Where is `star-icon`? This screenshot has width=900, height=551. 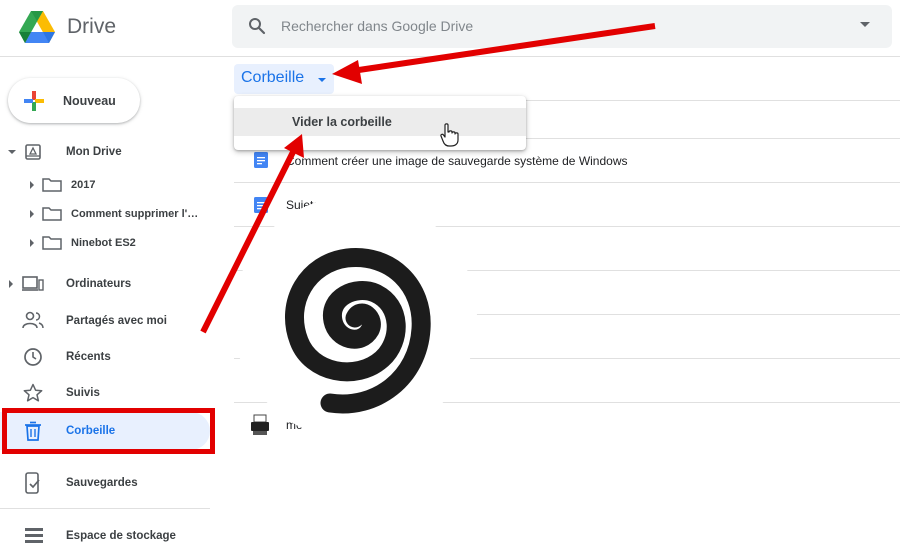 star-icon is located at coordinates (33, 392).